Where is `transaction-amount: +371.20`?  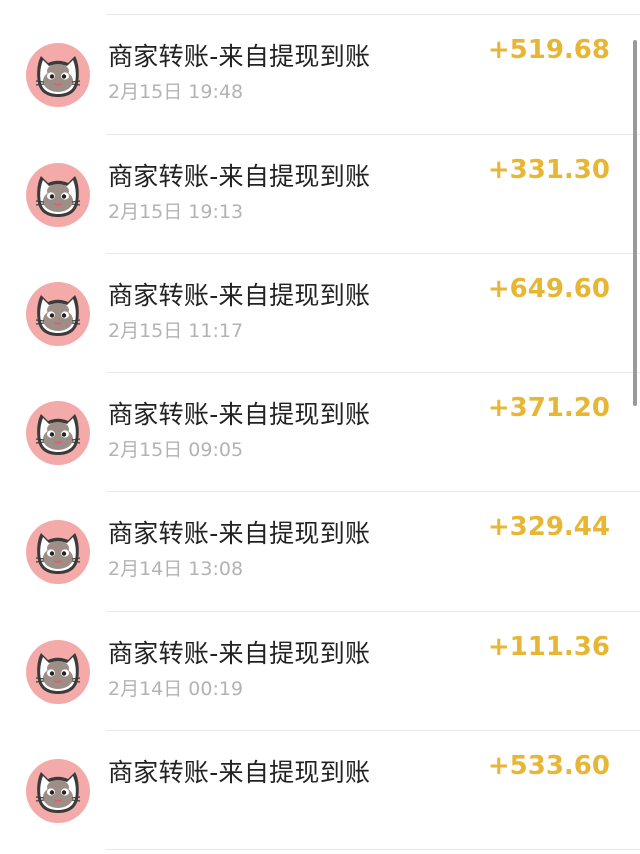
transaction-amount: +371.20 is located at coordinates (548, 408).